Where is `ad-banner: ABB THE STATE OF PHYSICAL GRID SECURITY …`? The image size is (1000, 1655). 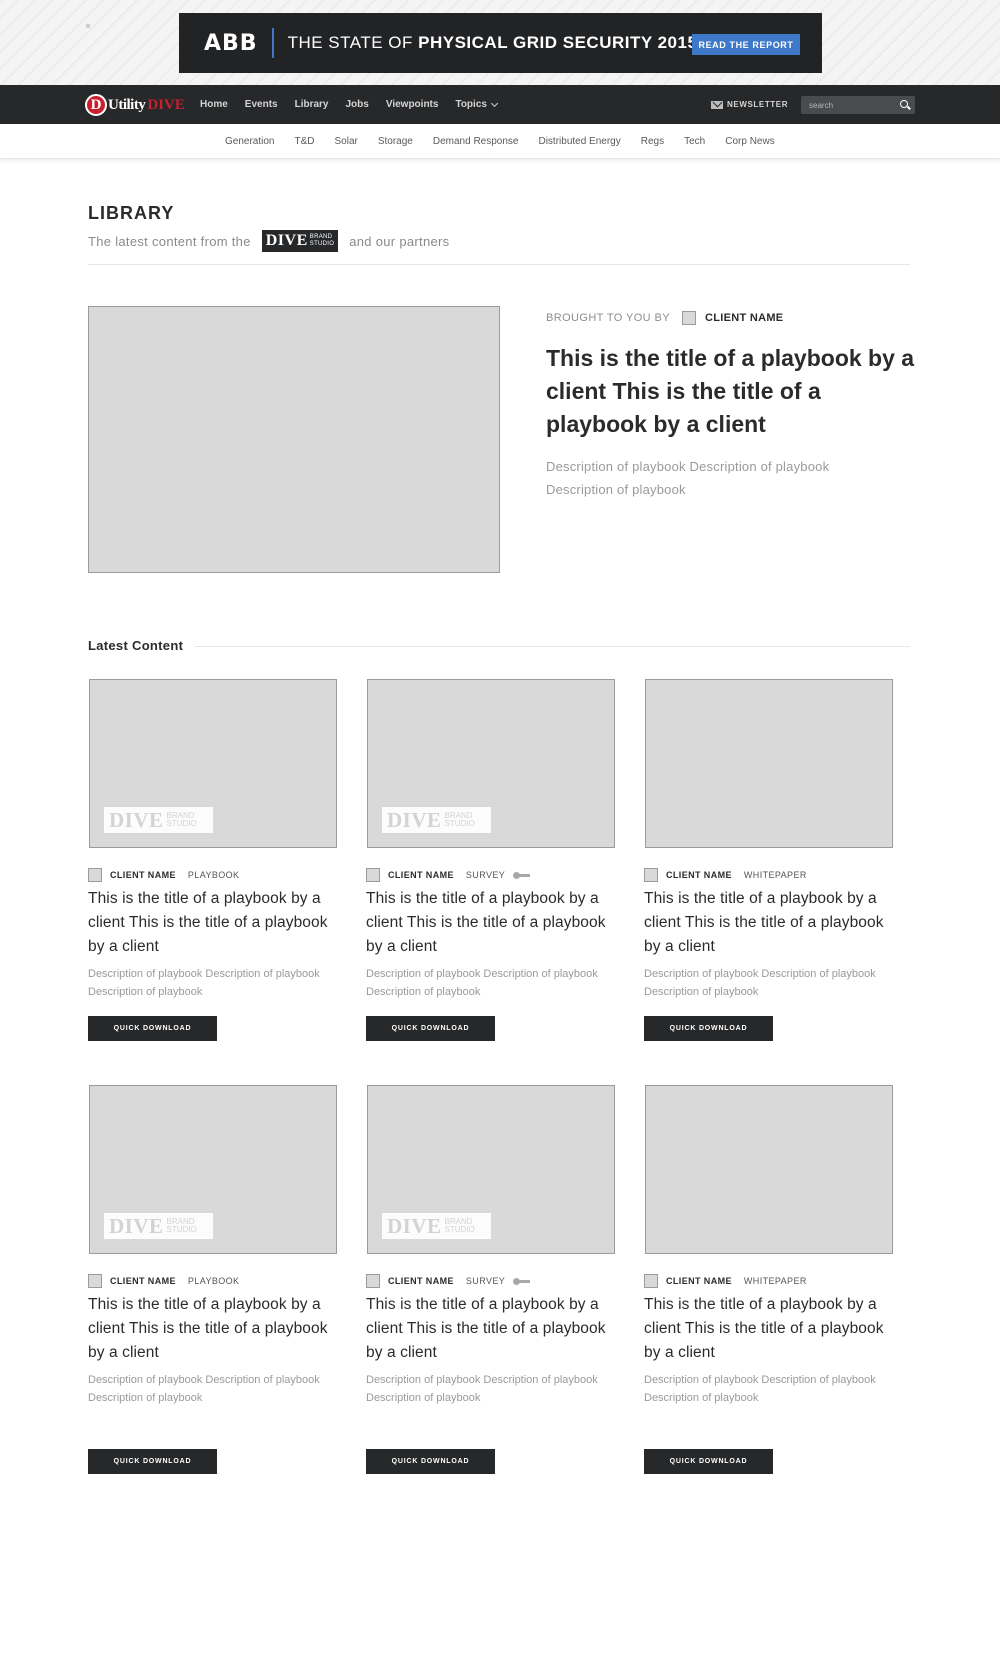 ad-banner: ABB THE STATE OF PHYSICAL GRID SECURITY … is located at coordinates (500, 43).